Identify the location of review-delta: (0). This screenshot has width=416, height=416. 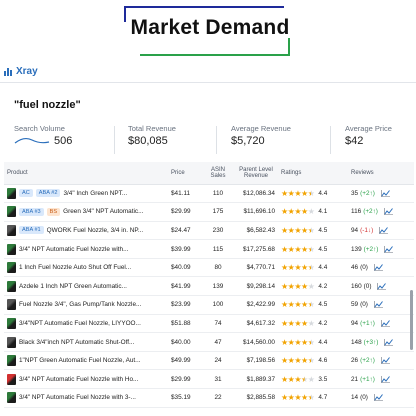
(364, 268).